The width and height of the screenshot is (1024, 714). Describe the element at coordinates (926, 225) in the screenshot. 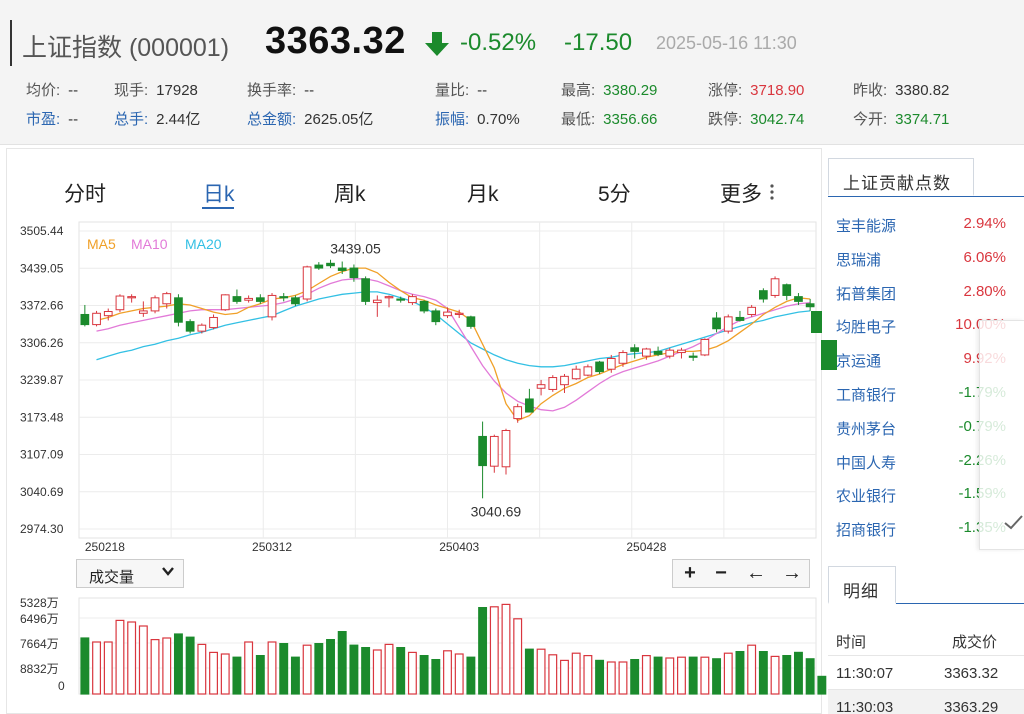

I see `contribution-row: 宝丰能源 2.94%` at that location.